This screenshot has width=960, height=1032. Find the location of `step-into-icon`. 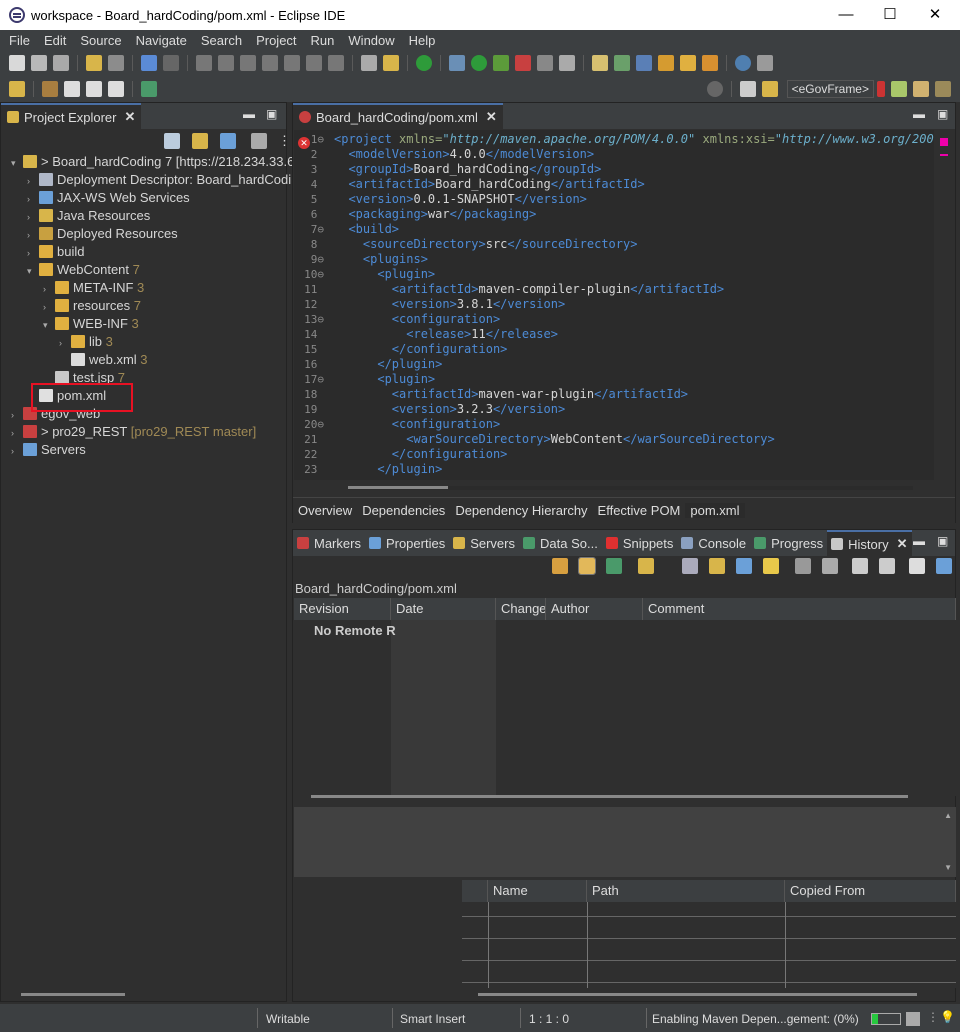

step-into-icon is located at coordinates (292, 63).